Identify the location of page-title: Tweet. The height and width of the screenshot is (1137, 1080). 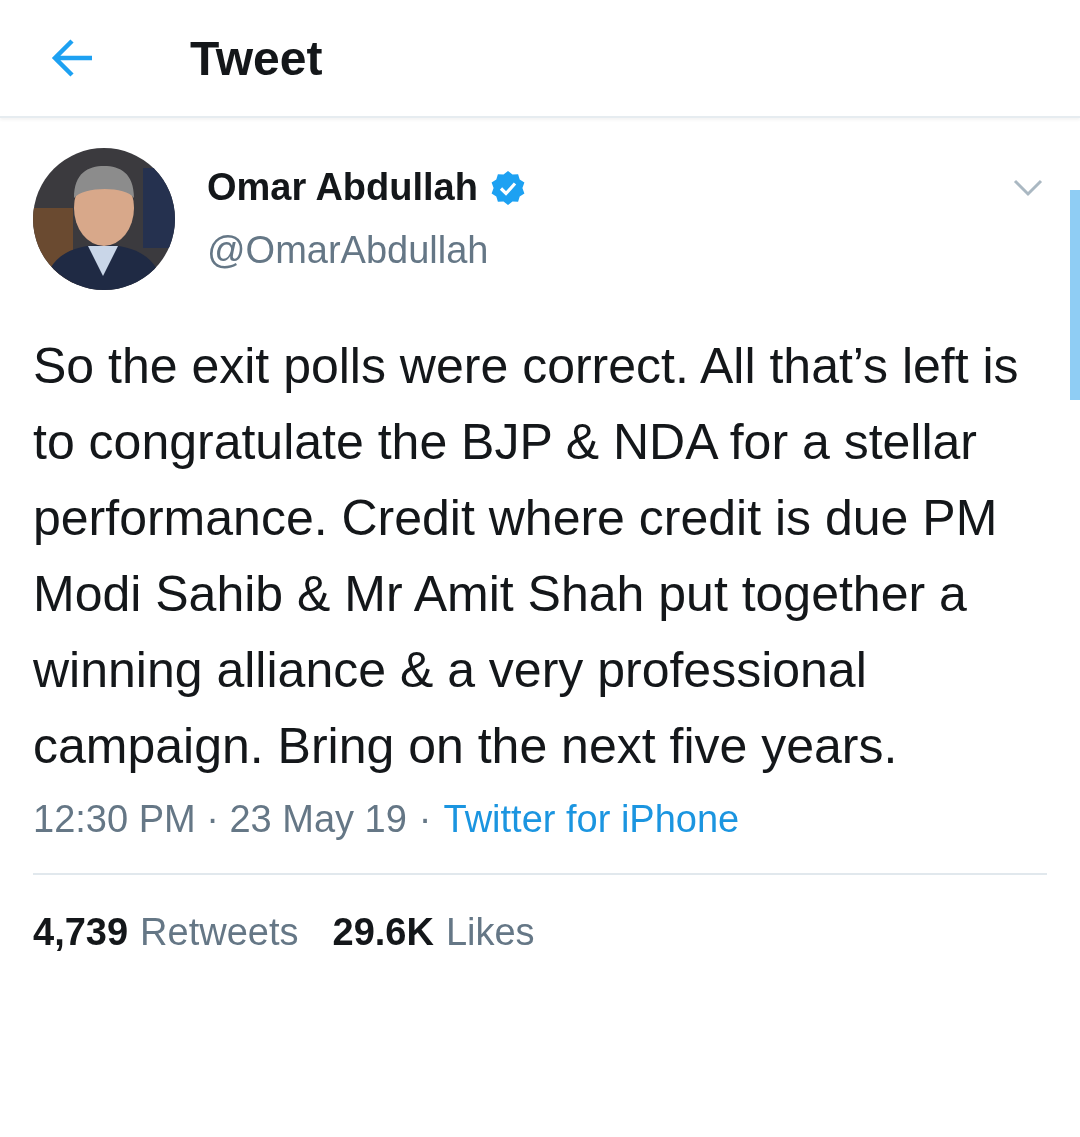
(256, 58).